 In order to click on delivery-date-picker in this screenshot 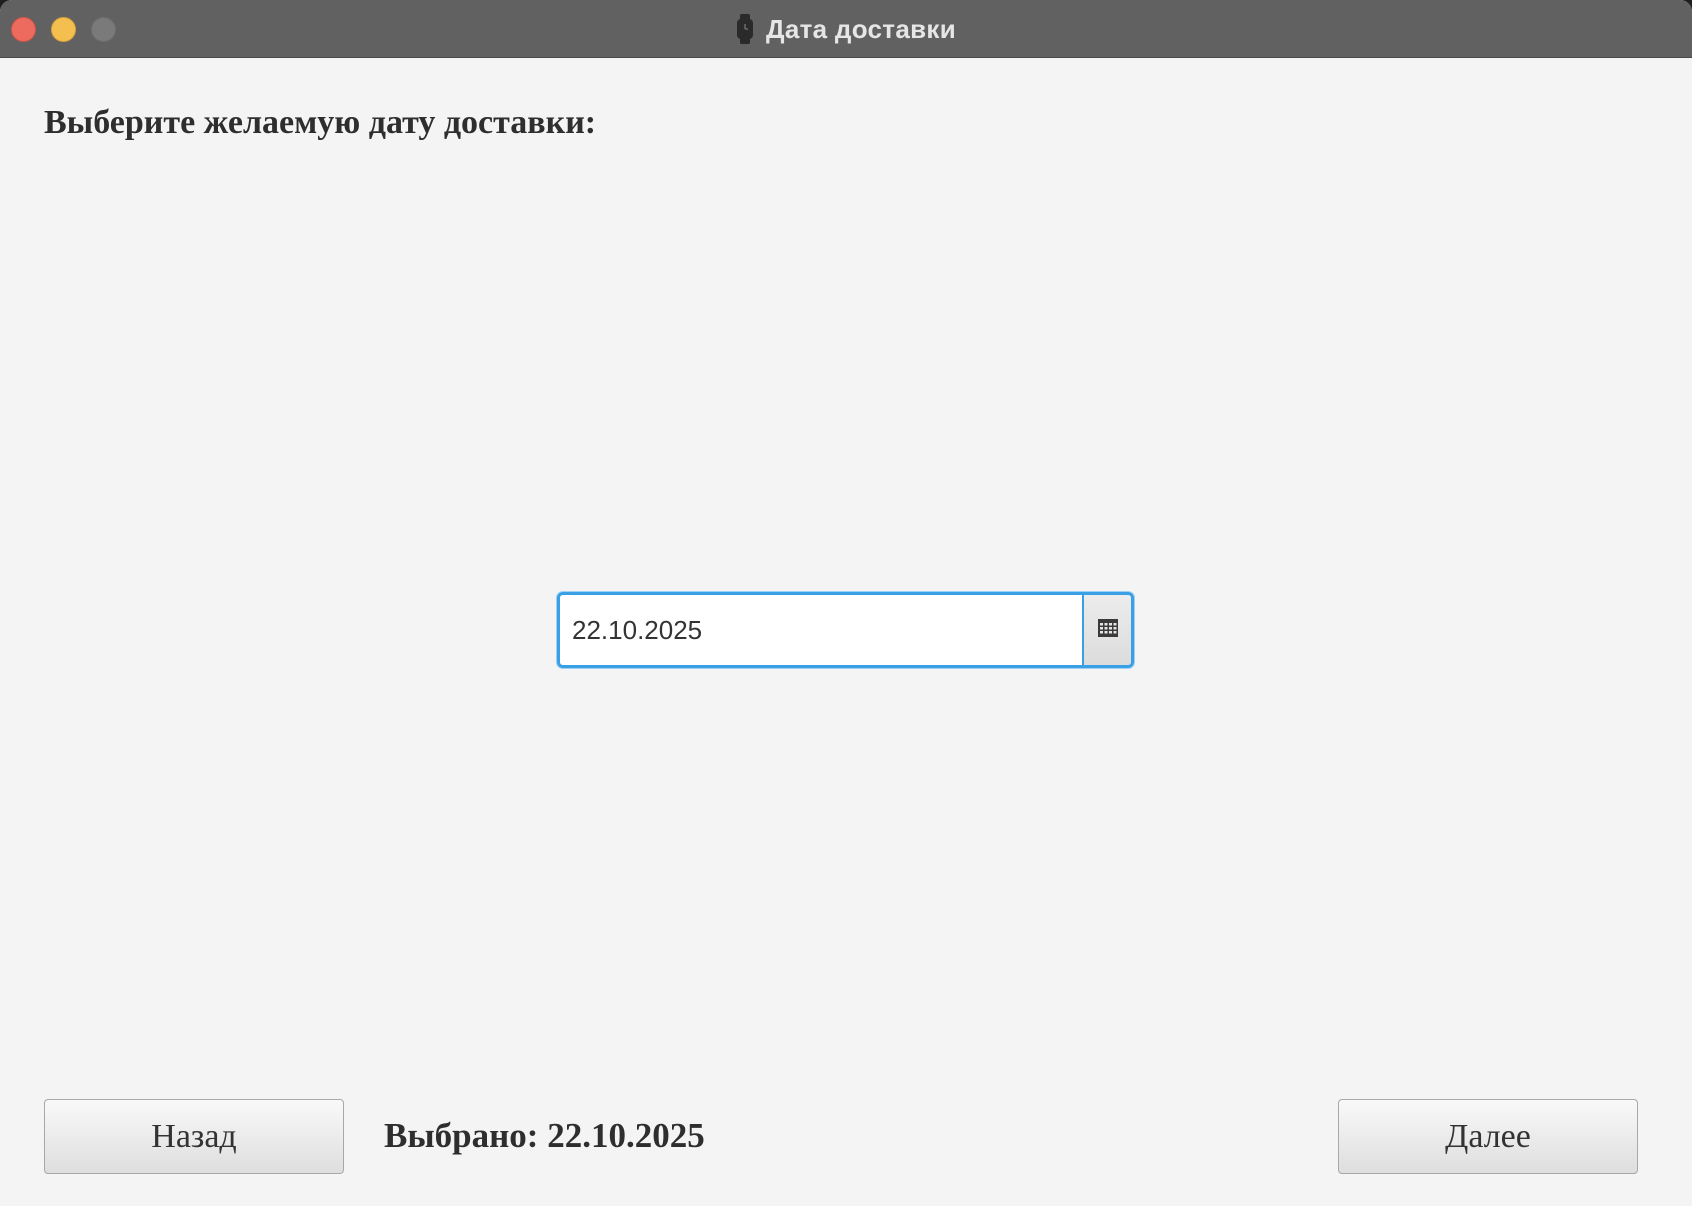, I will do `click(845, 630)`.